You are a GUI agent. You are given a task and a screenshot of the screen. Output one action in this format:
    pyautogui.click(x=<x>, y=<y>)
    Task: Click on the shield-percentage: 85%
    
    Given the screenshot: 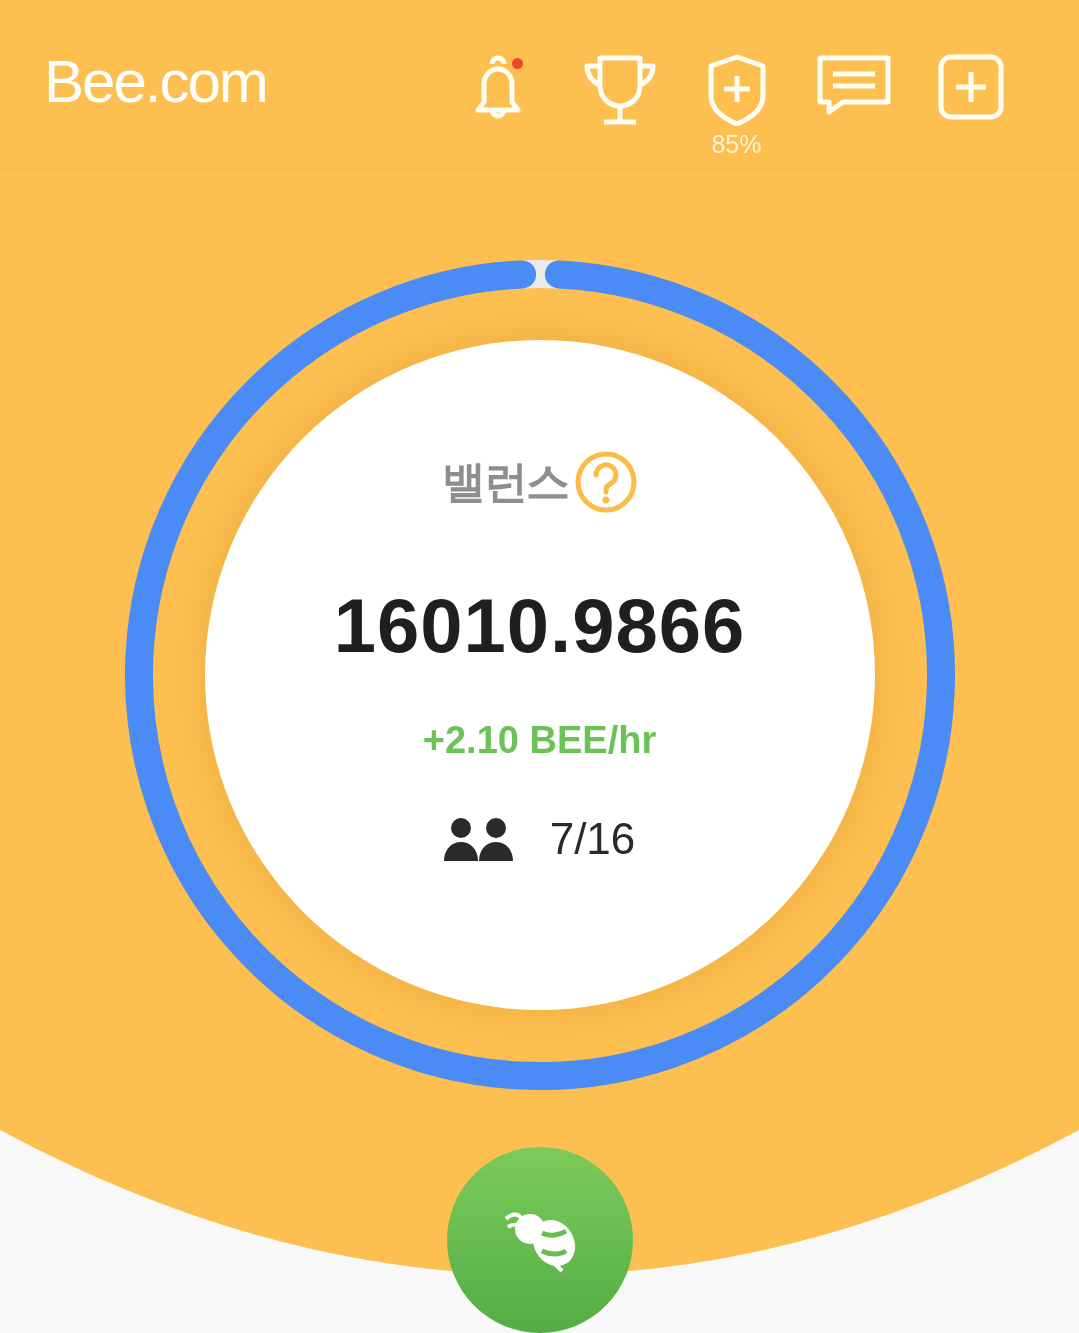 What is the action you would take?
    pyautogui.click(x=736, y=144)
    